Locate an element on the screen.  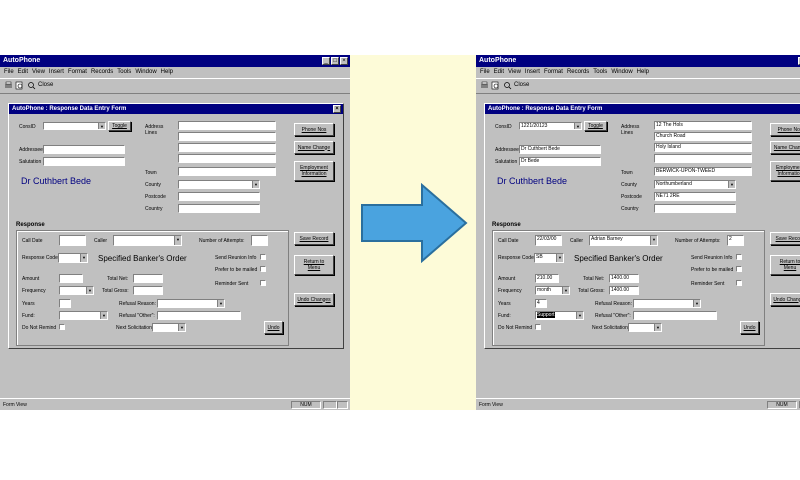
fund-select: Support ▼ is located at coordinates (559, 315).